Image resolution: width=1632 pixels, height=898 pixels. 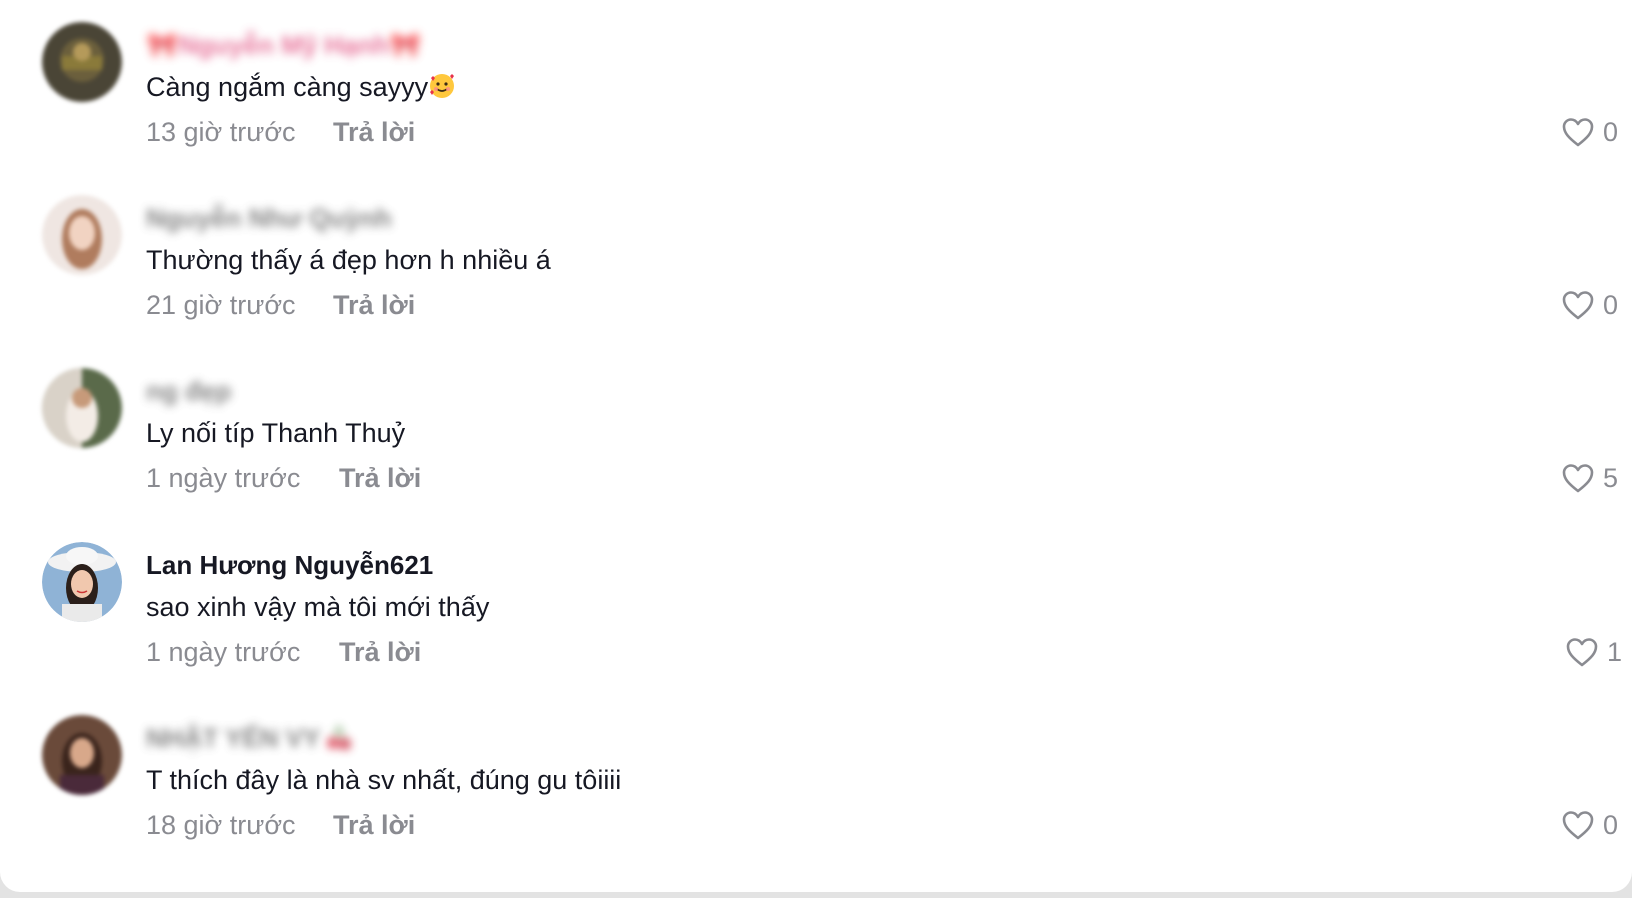 What do you see at coordinates (221, 132) in the screenshot?
I see `comment-timestamp: 13 giờ trước` at bounding box center [221, 132].